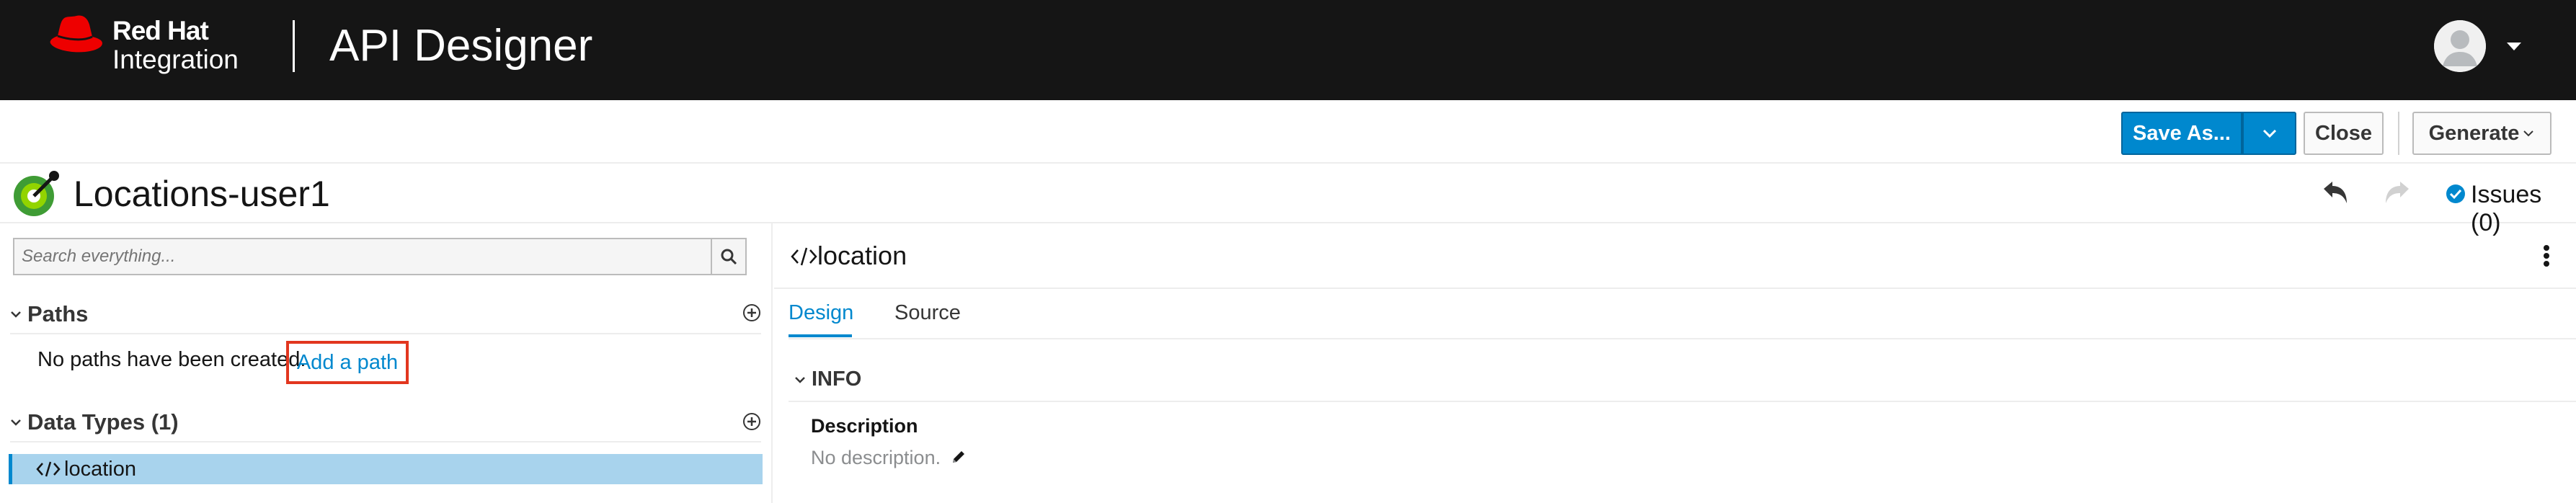  Describe the element at coordinates (385, 333) in the screenshot. I see `paths-divider` at that location.